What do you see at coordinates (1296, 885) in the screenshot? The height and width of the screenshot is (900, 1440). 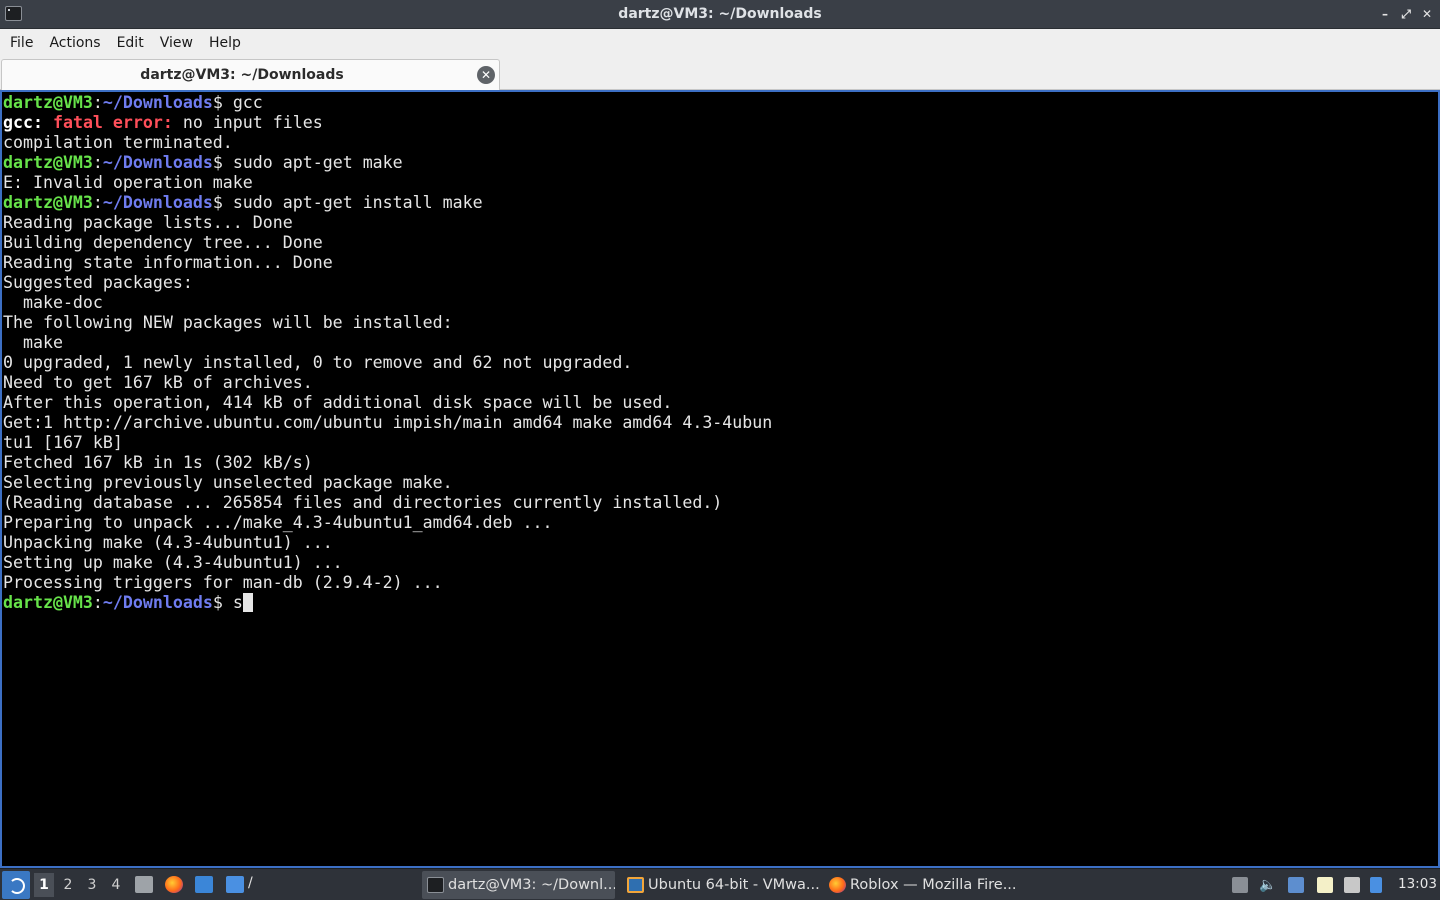 I see `network-icon` at bounding box center [1296, 885].